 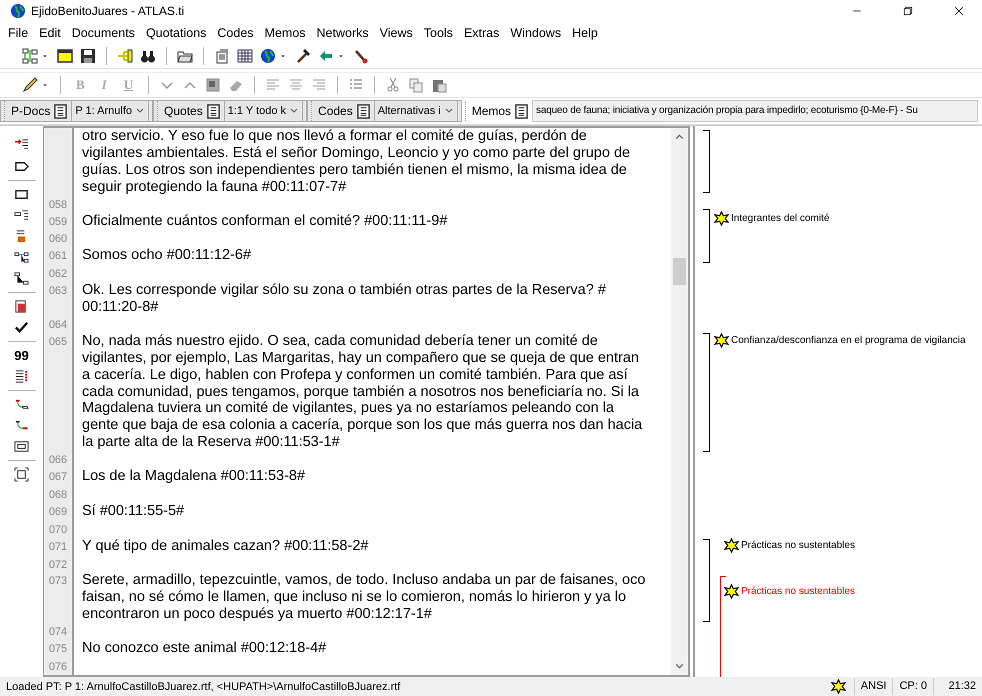 I want to click on scrollbar, so click(x=679, y=401).